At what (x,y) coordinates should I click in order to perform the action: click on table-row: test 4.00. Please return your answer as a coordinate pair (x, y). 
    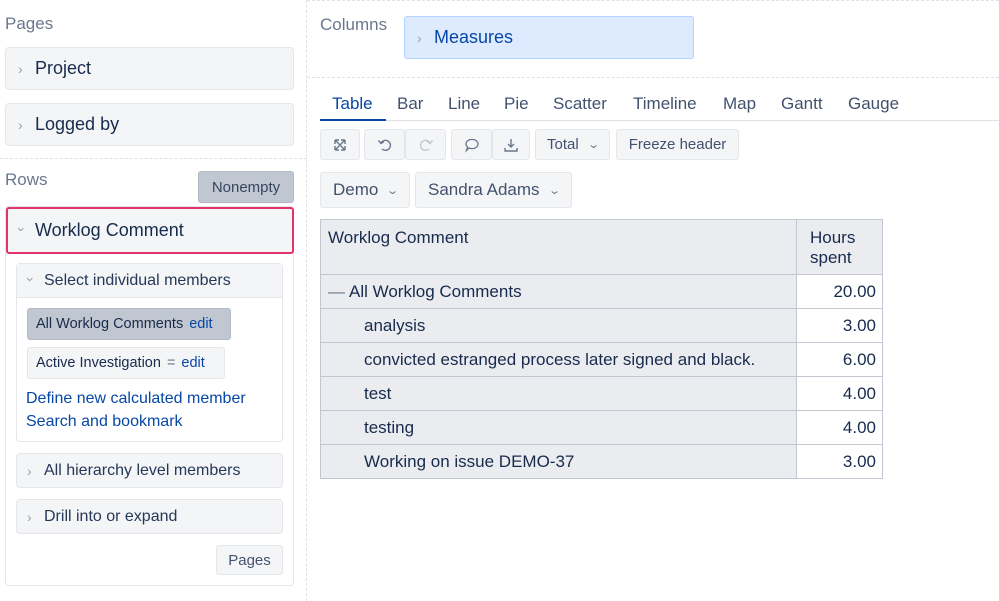
    Looking at the image, I should click on (601, 393).